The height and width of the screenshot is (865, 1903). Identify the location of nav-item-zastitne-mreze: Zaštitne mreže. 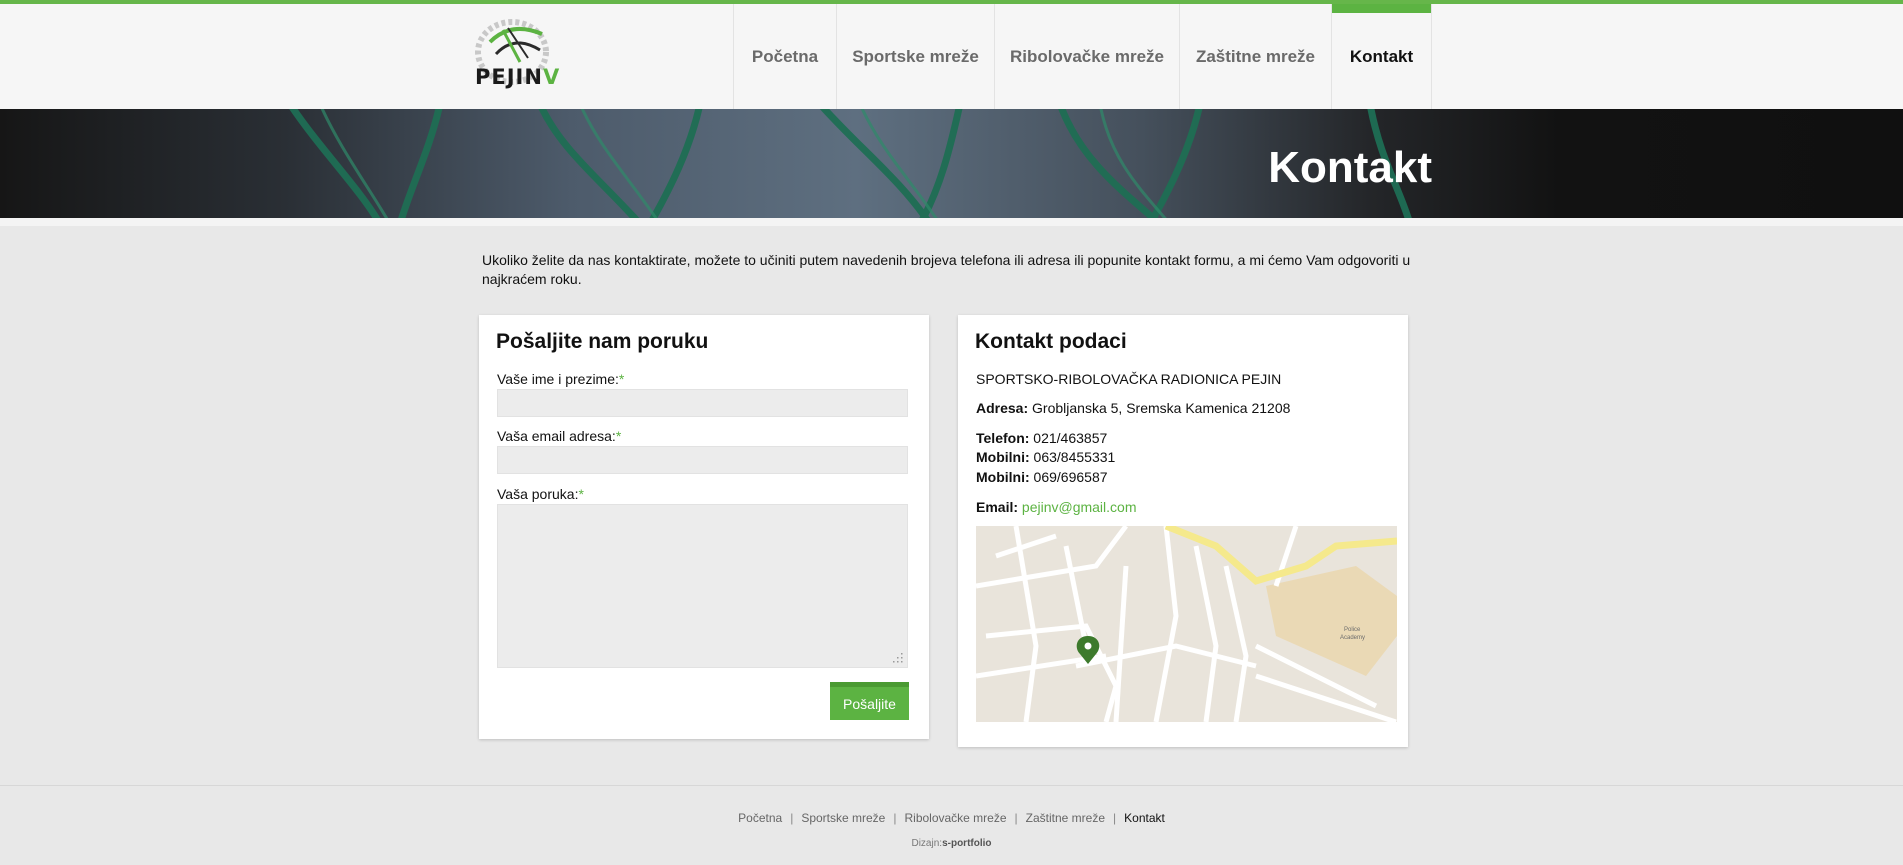
(1256, 56).